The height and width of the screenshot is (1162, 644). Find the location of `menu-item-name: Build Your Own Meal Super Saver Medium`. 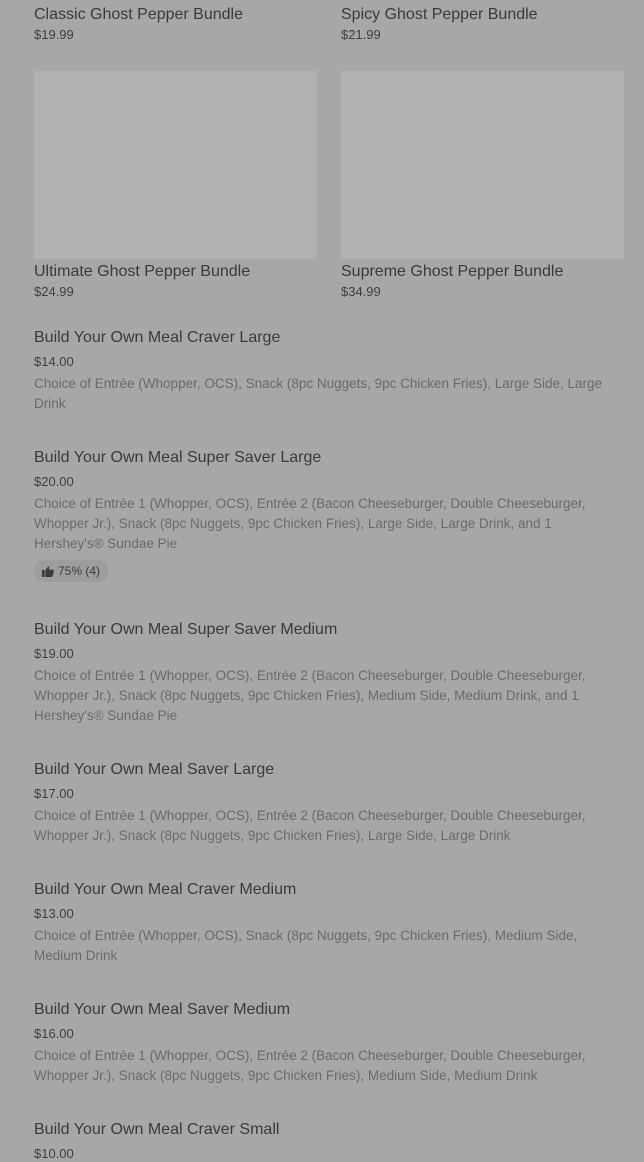

menu-item-name: Build Your Own Meal Super Saver Medium is located at coordinates (186, 629).